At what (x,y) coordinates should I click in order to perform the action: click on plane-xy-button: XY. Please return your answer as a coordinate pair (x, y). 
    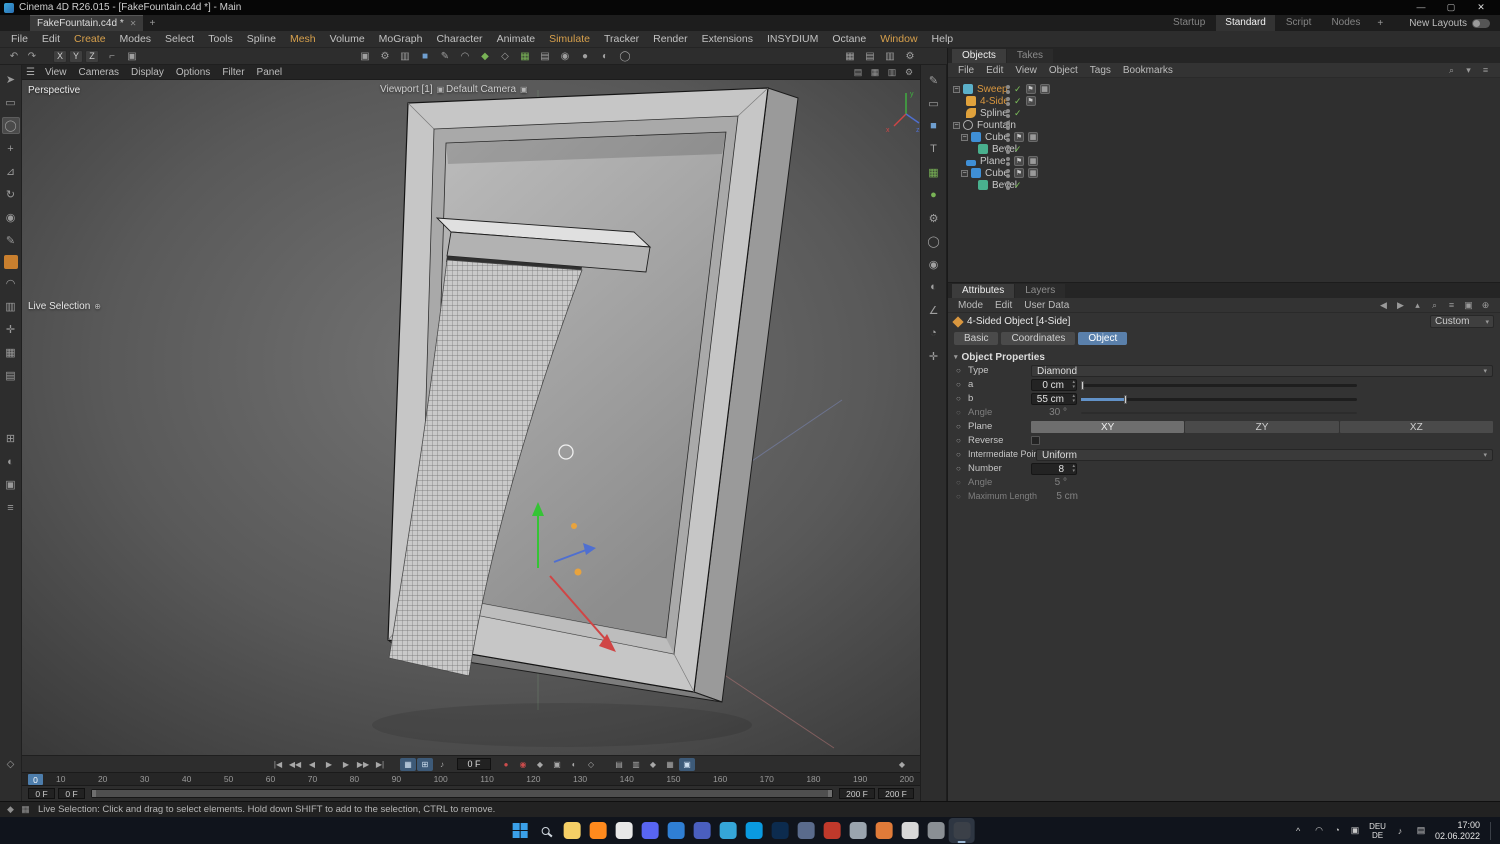
    Looking at the image, I should click on (1108, 427).